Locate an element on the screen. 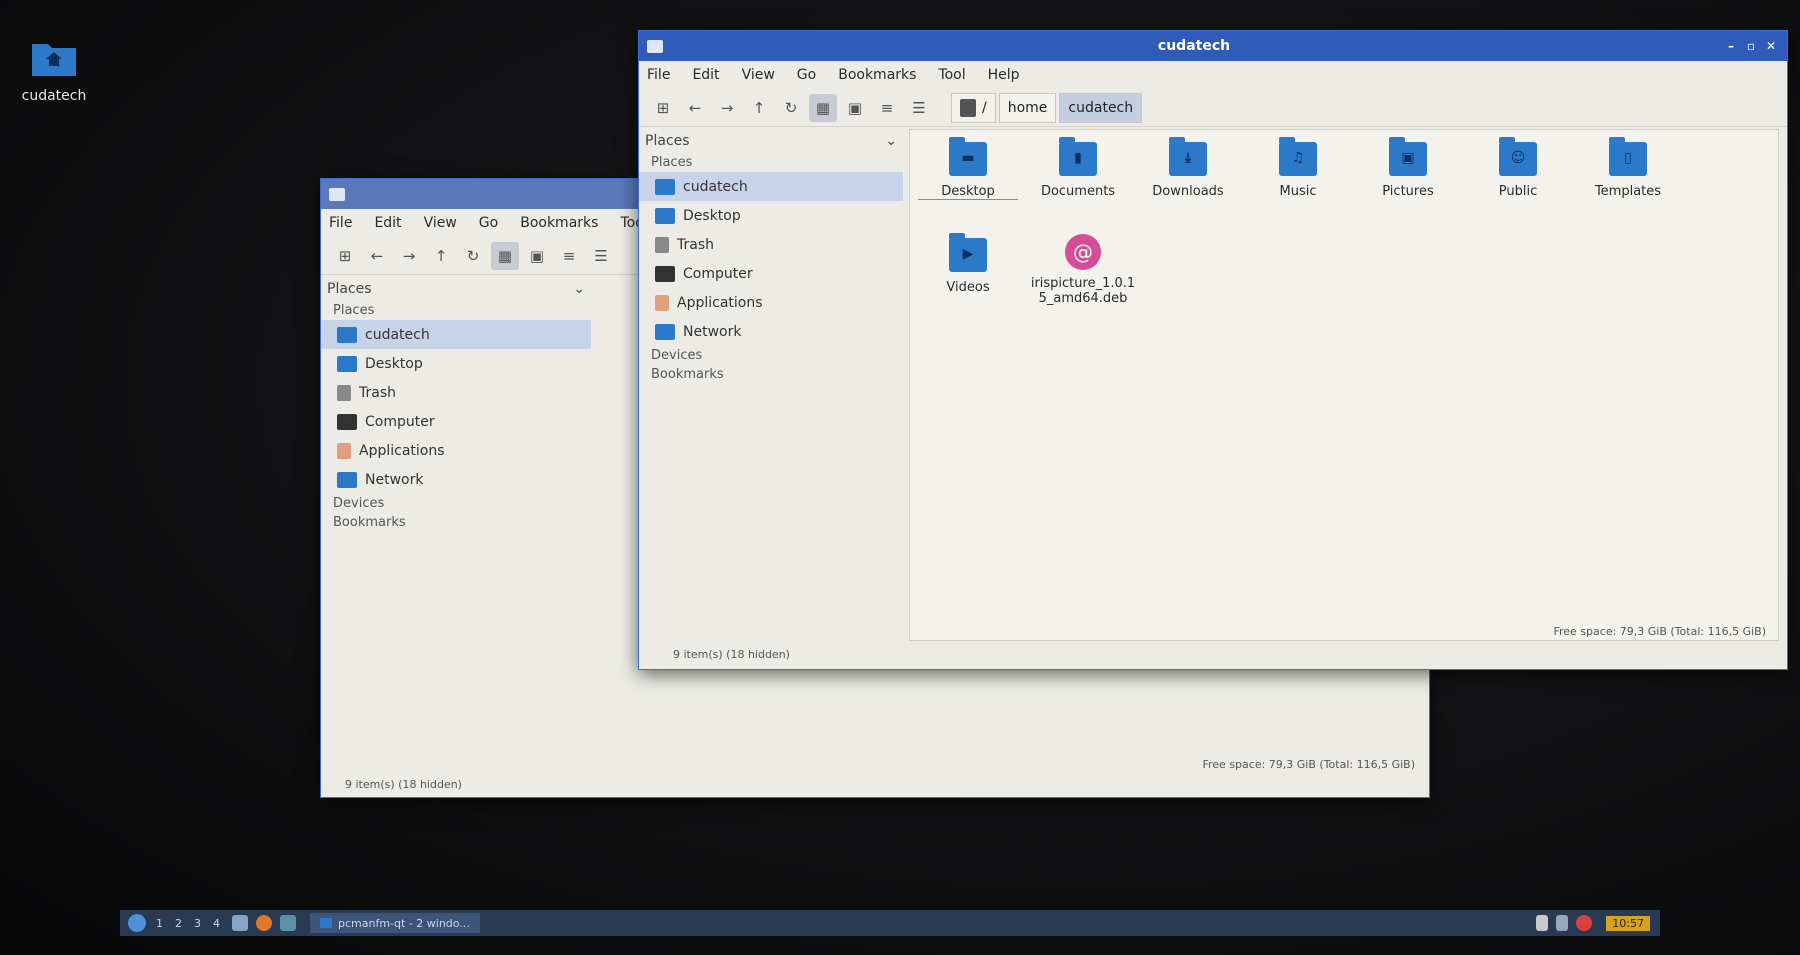 The height and width of the screenshot is (955, 1800). window-titlebar: cudatech – ▫ ✕ is located at coordinates (1213, 46).